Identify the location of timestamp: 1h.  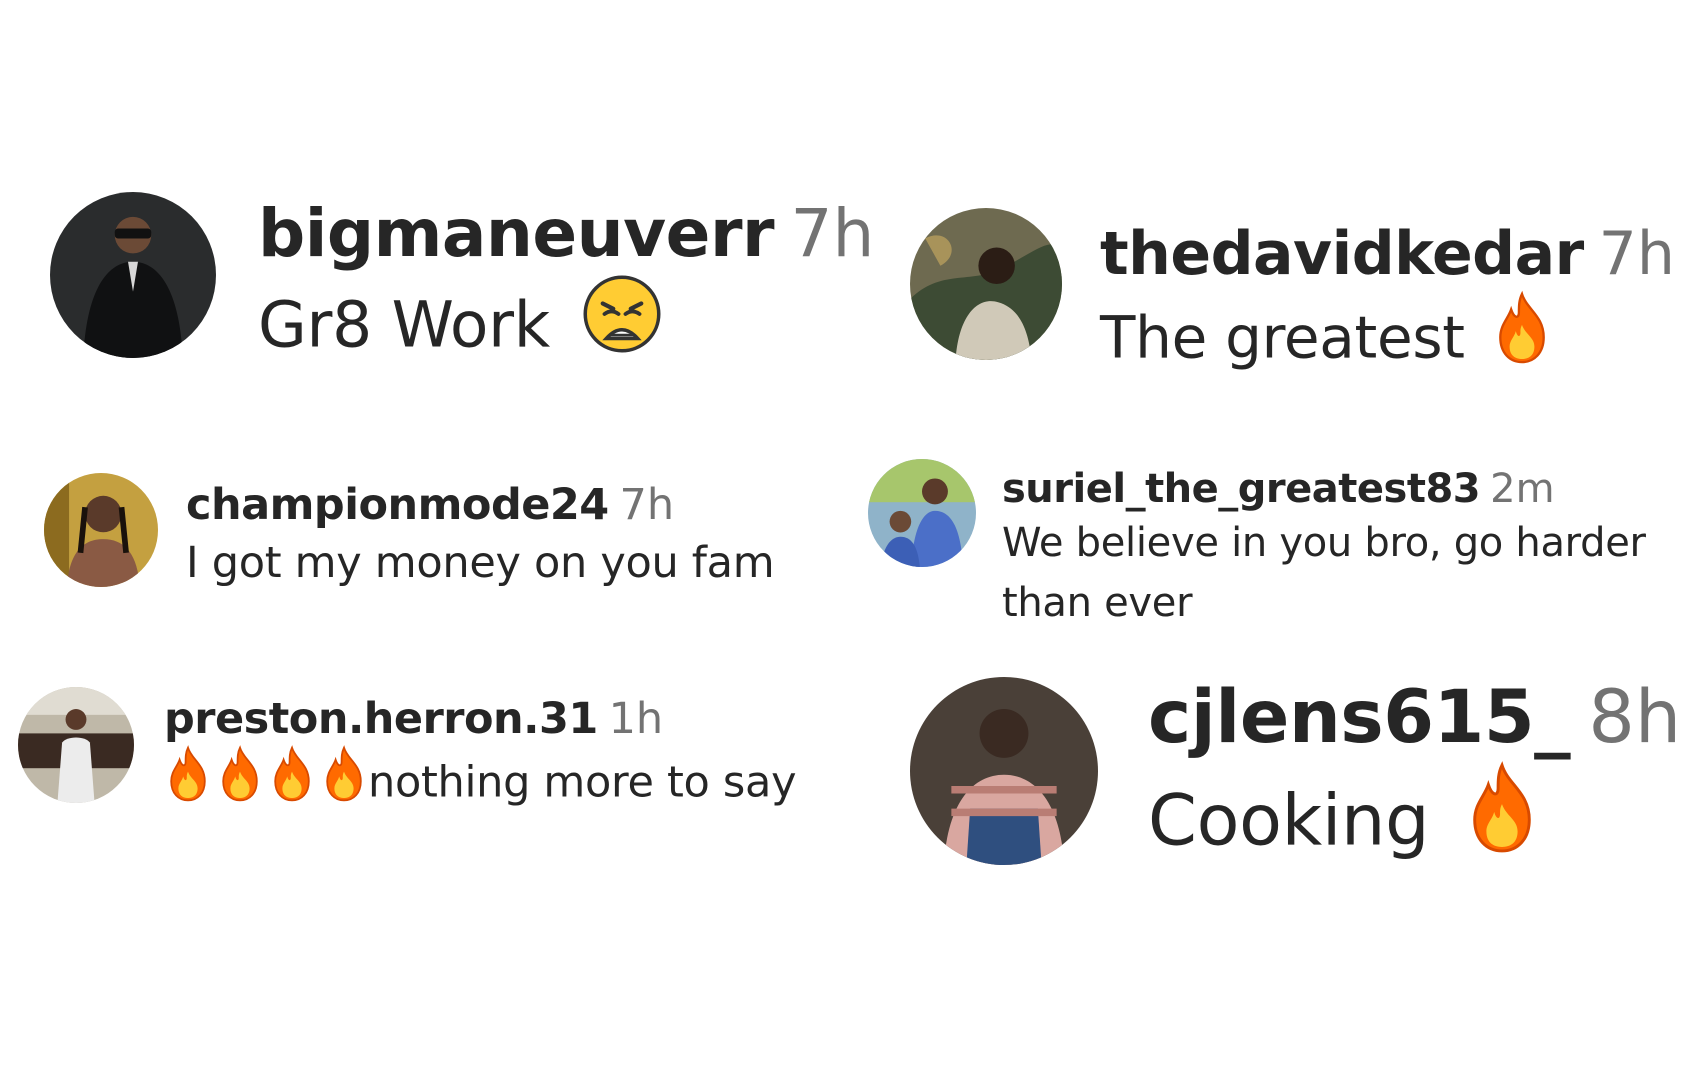
(636, 719).